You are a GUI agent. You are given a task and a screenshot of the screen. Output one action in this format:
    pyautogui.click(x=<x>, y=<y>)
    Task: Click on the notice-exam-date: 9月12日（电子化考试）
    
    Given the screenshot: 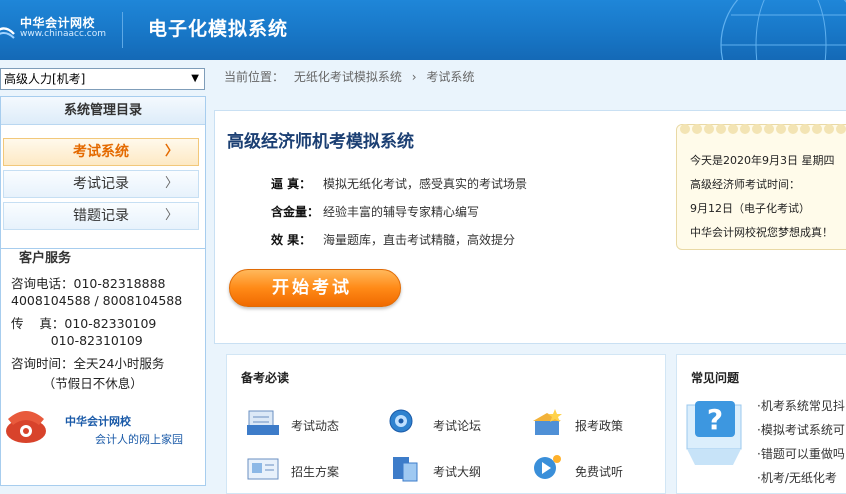 What is the action you would take?
    pyautogui.click(x=750, y=208)
    